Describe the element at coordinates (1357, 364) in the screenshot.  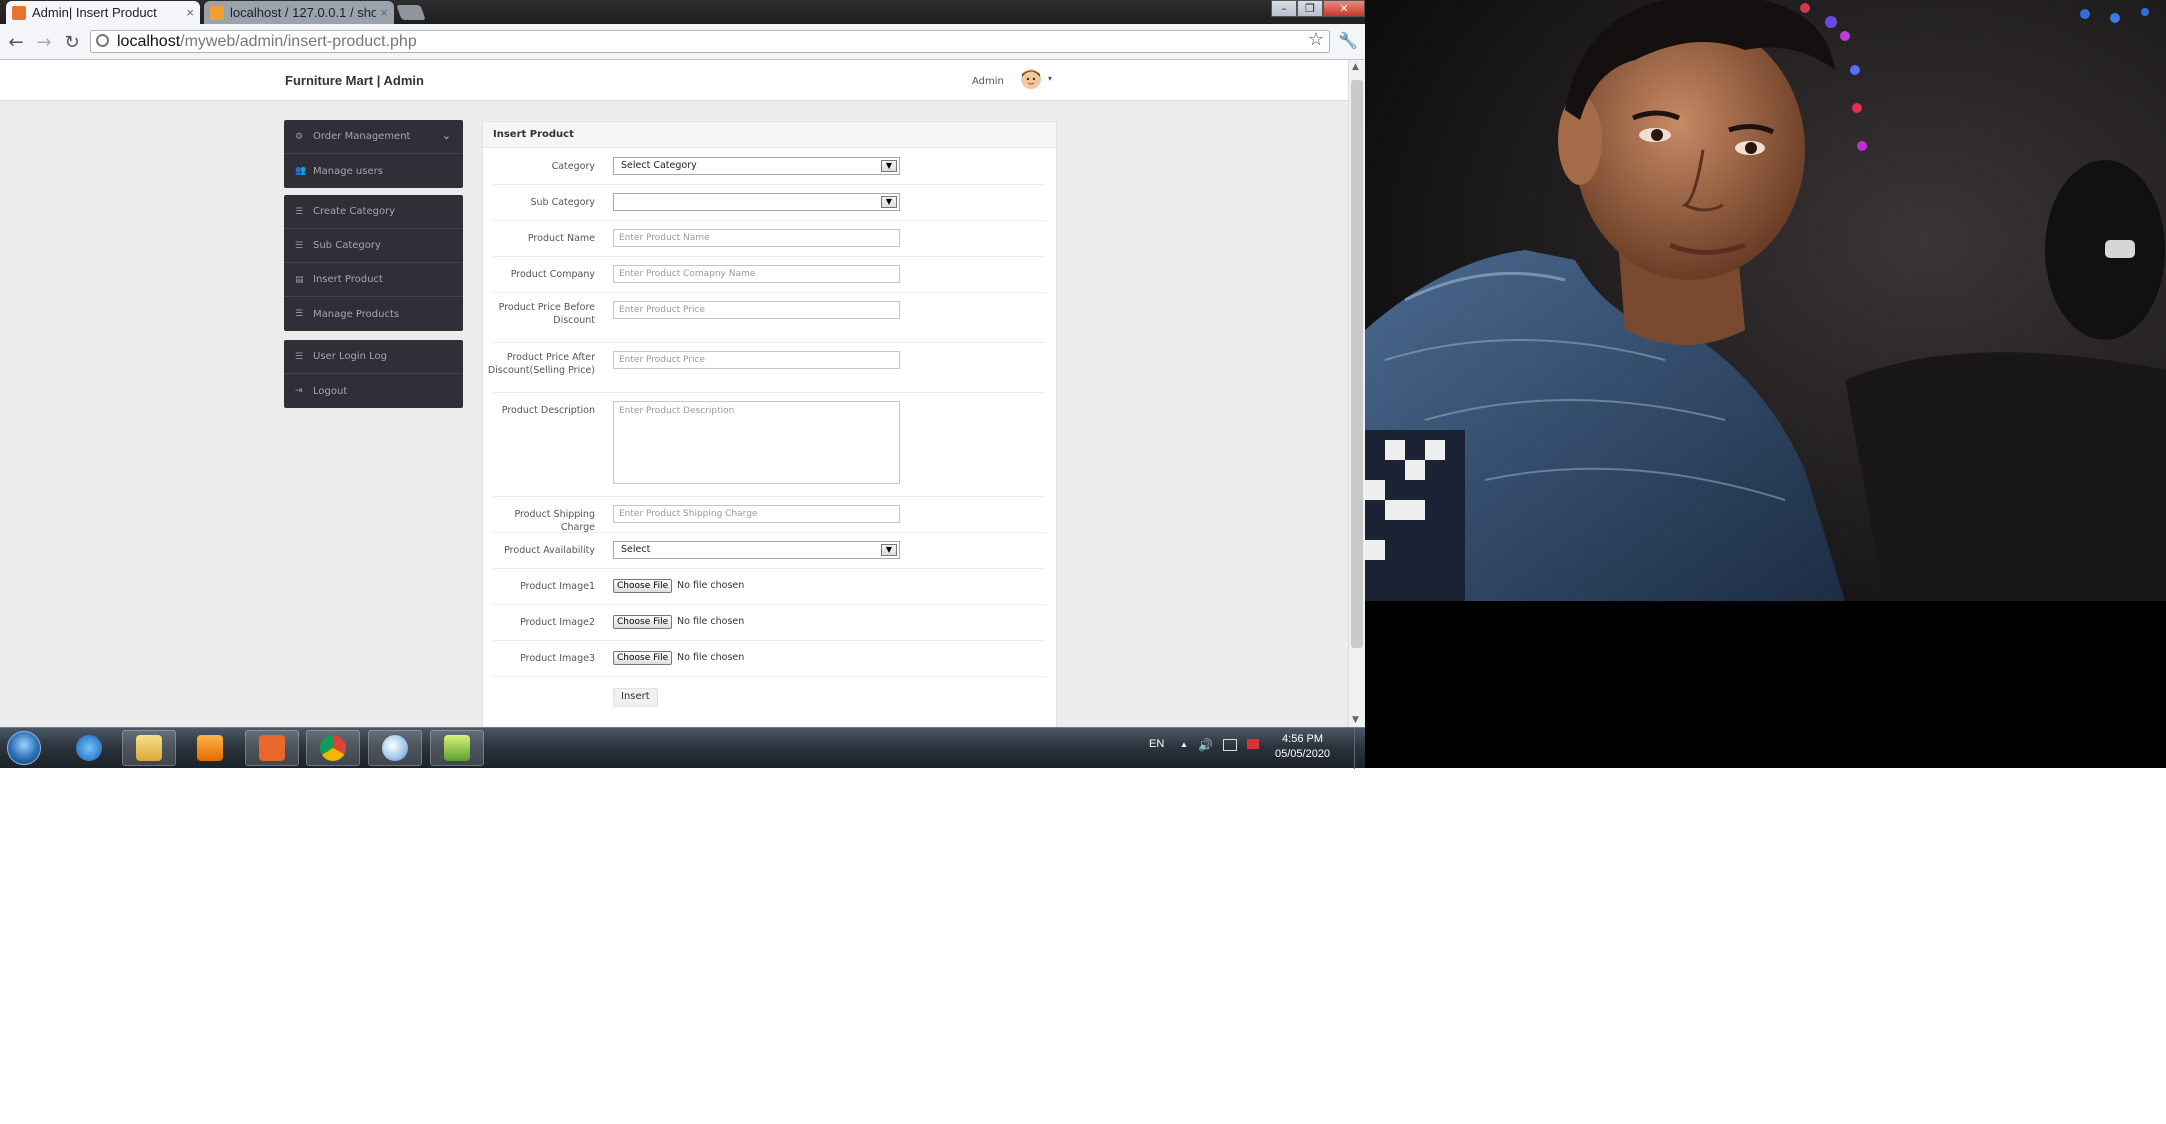
I see `scrollbar-thumb` at that location.